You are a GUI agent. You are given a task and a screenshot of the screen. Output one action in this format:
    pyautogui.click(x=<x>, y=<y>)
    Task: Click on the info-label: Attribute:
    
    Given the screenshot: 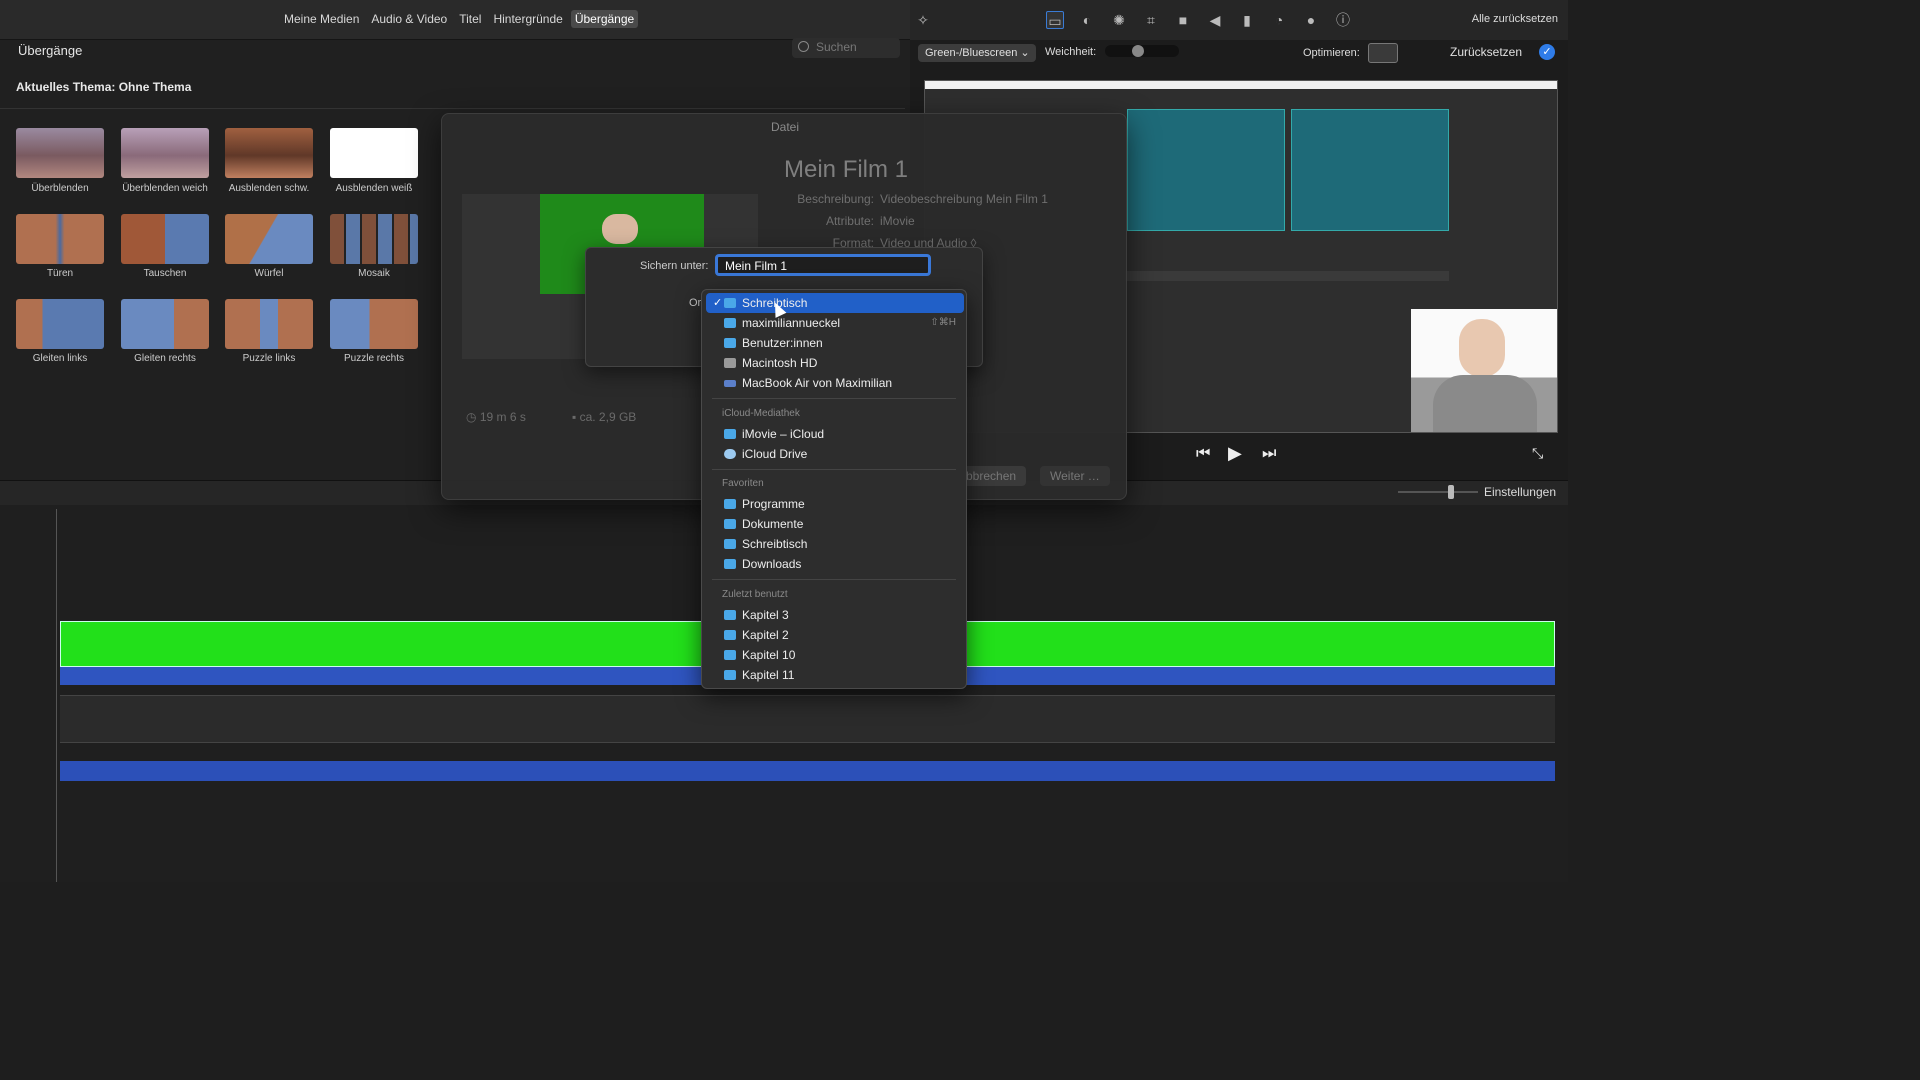 What is the action you would take?
    pyautogui.click(x=849, y=221)
    